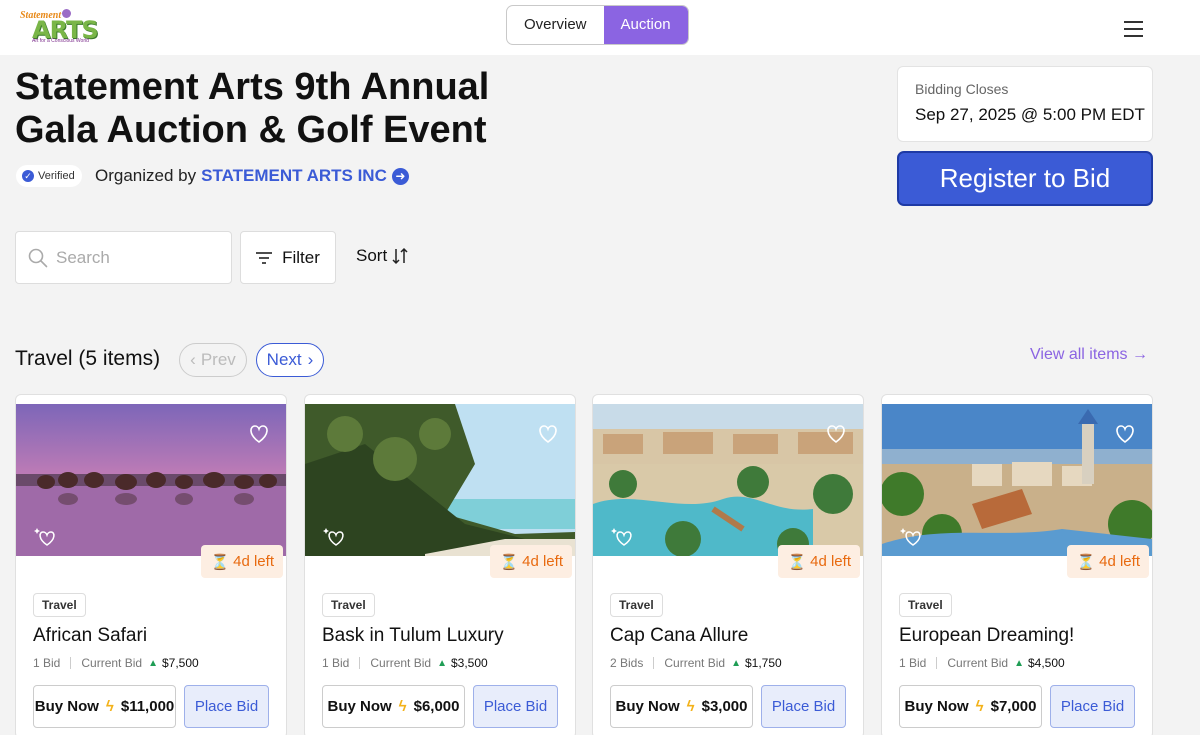 The height and width of the screenshot is (735, 1200). I want to click on current-bid-amount: $7,500, so click(180, 663).